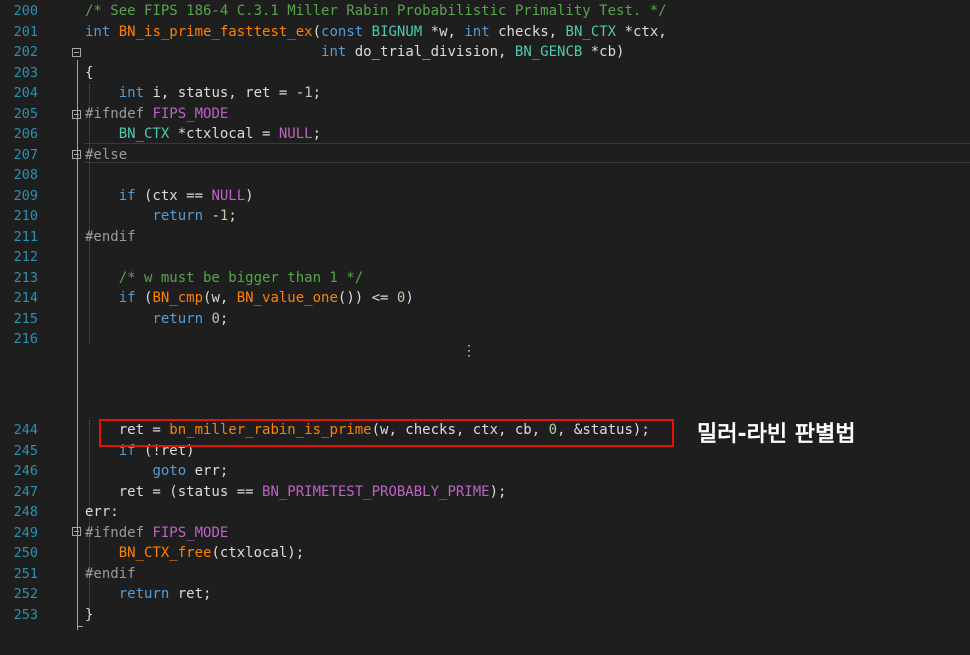  What do you see at coordinates (25, 72) in the screenshot?
I see `line-number: 203` at bounding box center [25, 72].